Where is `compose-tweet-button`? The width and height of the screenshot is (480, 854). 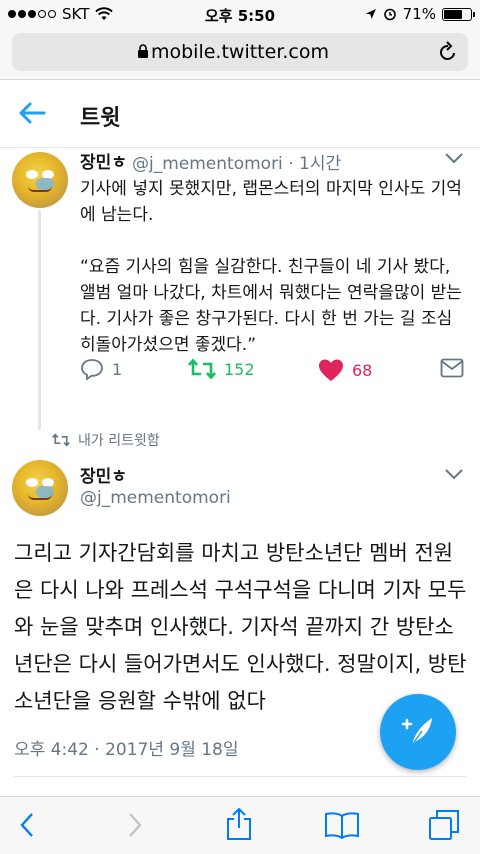 compose-tweet-button is located at coordinates (418, 732).